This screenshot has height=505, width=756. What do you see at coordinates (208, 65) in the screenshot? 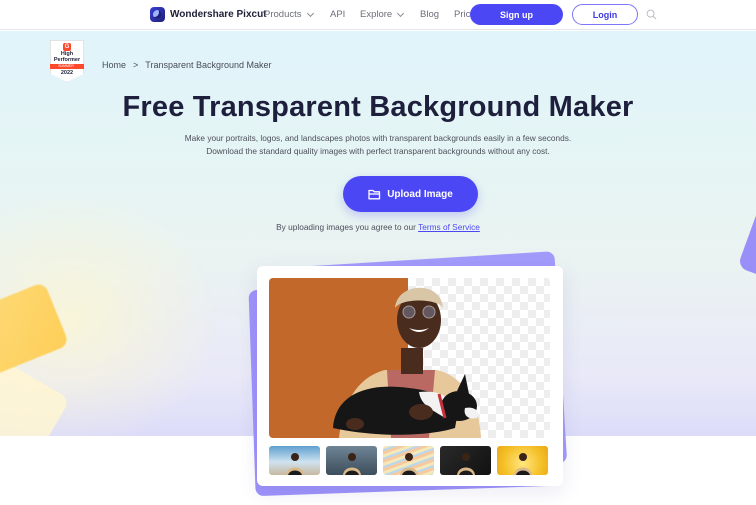
I see `breadcrumb-current: Transparent Background Maker` at bounding box center [208, 65].